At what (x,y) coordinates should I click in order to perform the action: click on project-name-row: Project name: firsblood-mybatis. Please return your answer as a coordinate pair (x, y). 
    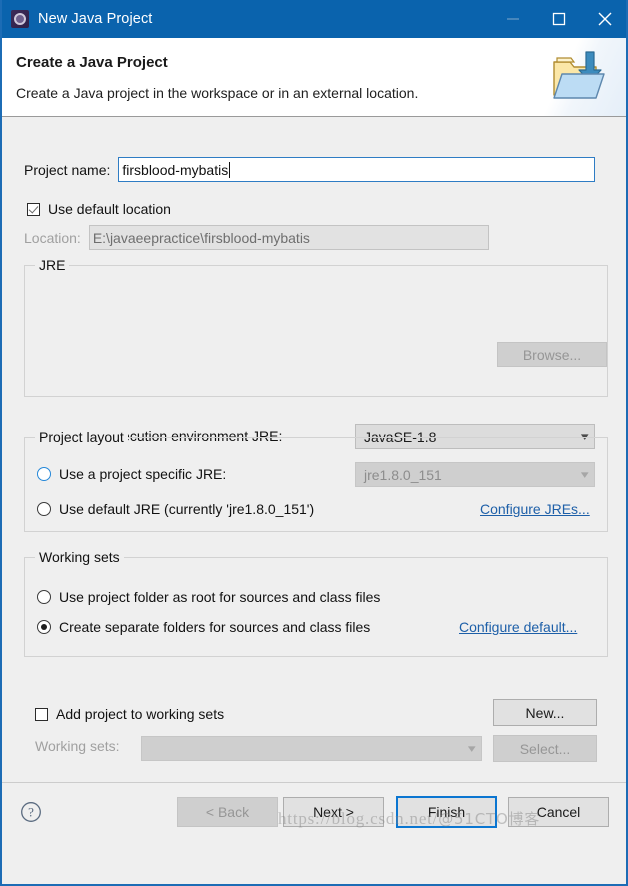
    Looking at the image, I should click on (310, 169).